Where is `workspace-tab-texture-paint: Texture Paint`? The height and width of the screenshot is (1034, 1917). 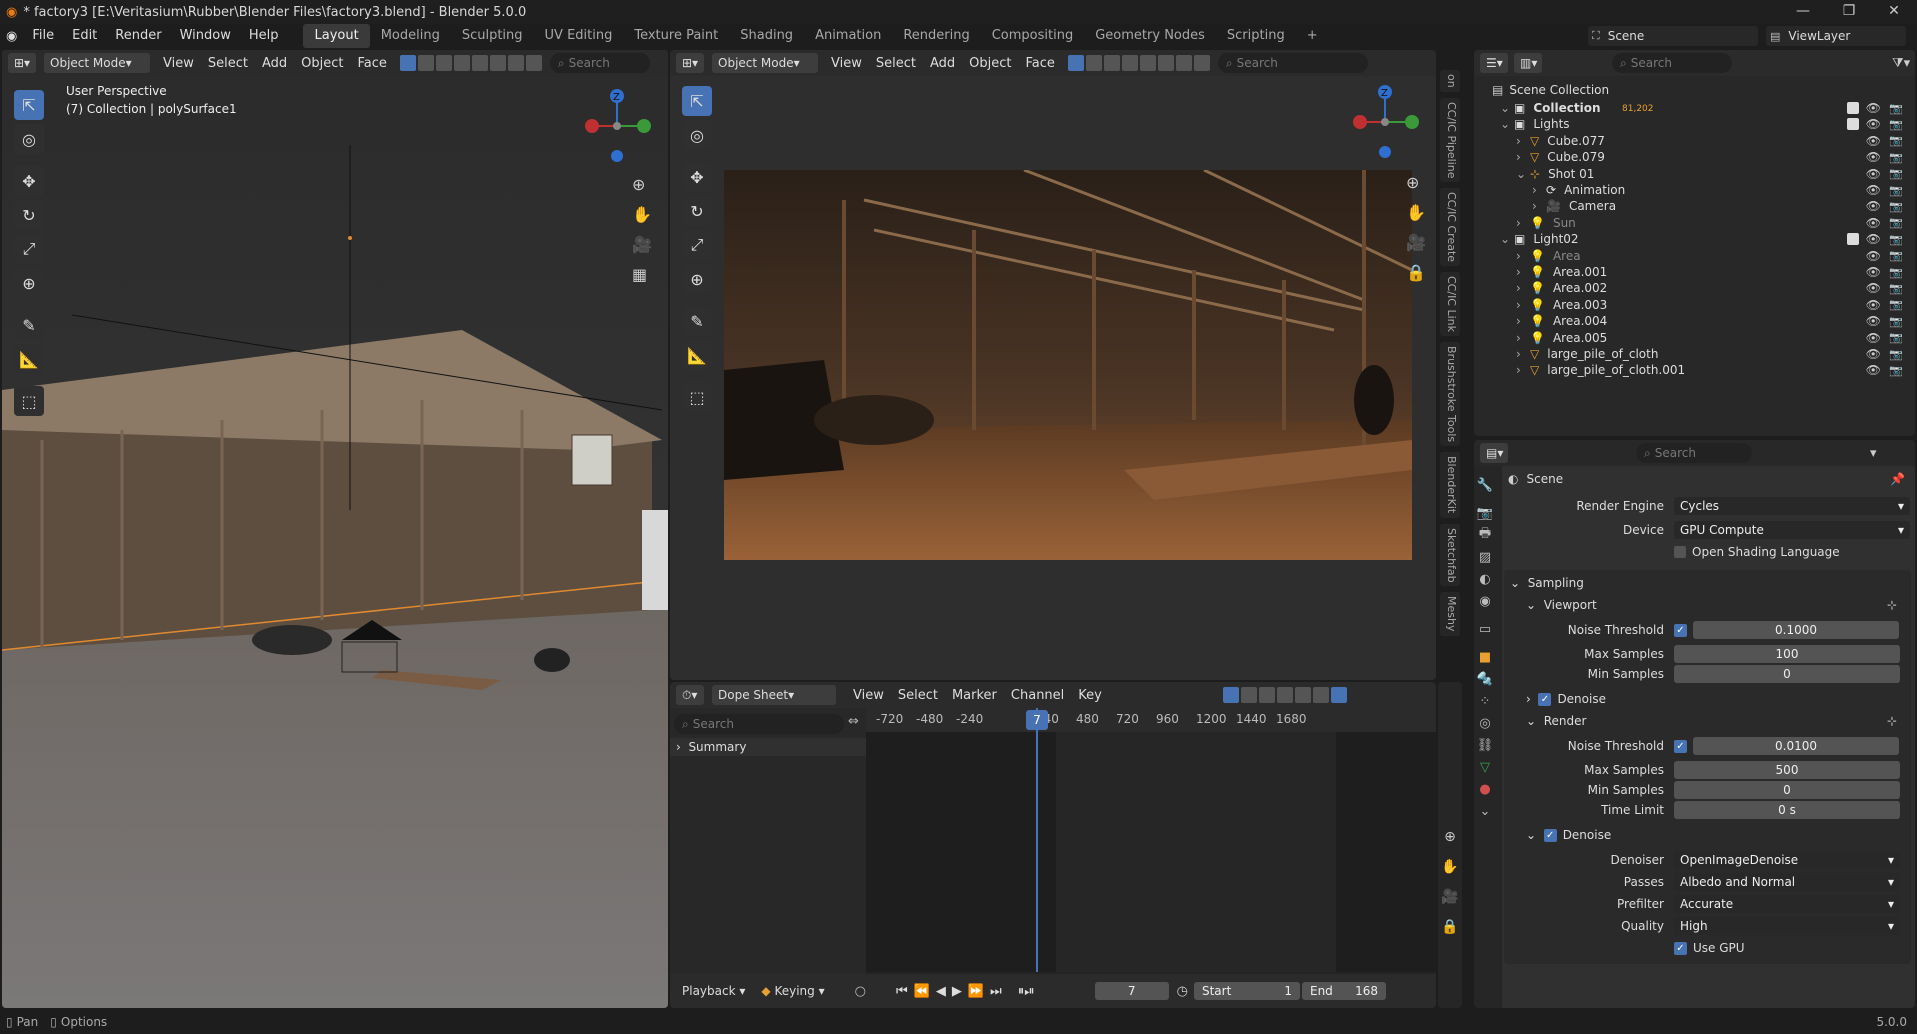 workspace-tab-texture-paint: Texture Paint is located at coordinates (676, 36).